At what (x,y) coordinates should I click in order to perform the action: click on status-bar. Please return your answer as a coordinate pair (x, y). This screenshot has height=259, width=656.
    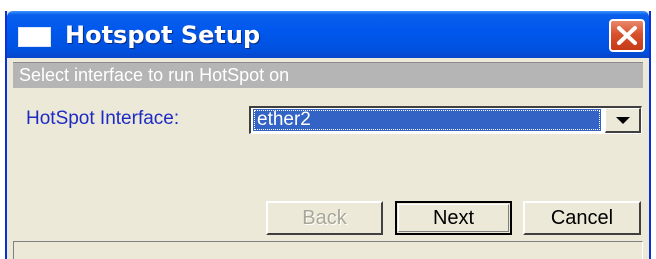
    Looking at the image, I should click on (328, 250).